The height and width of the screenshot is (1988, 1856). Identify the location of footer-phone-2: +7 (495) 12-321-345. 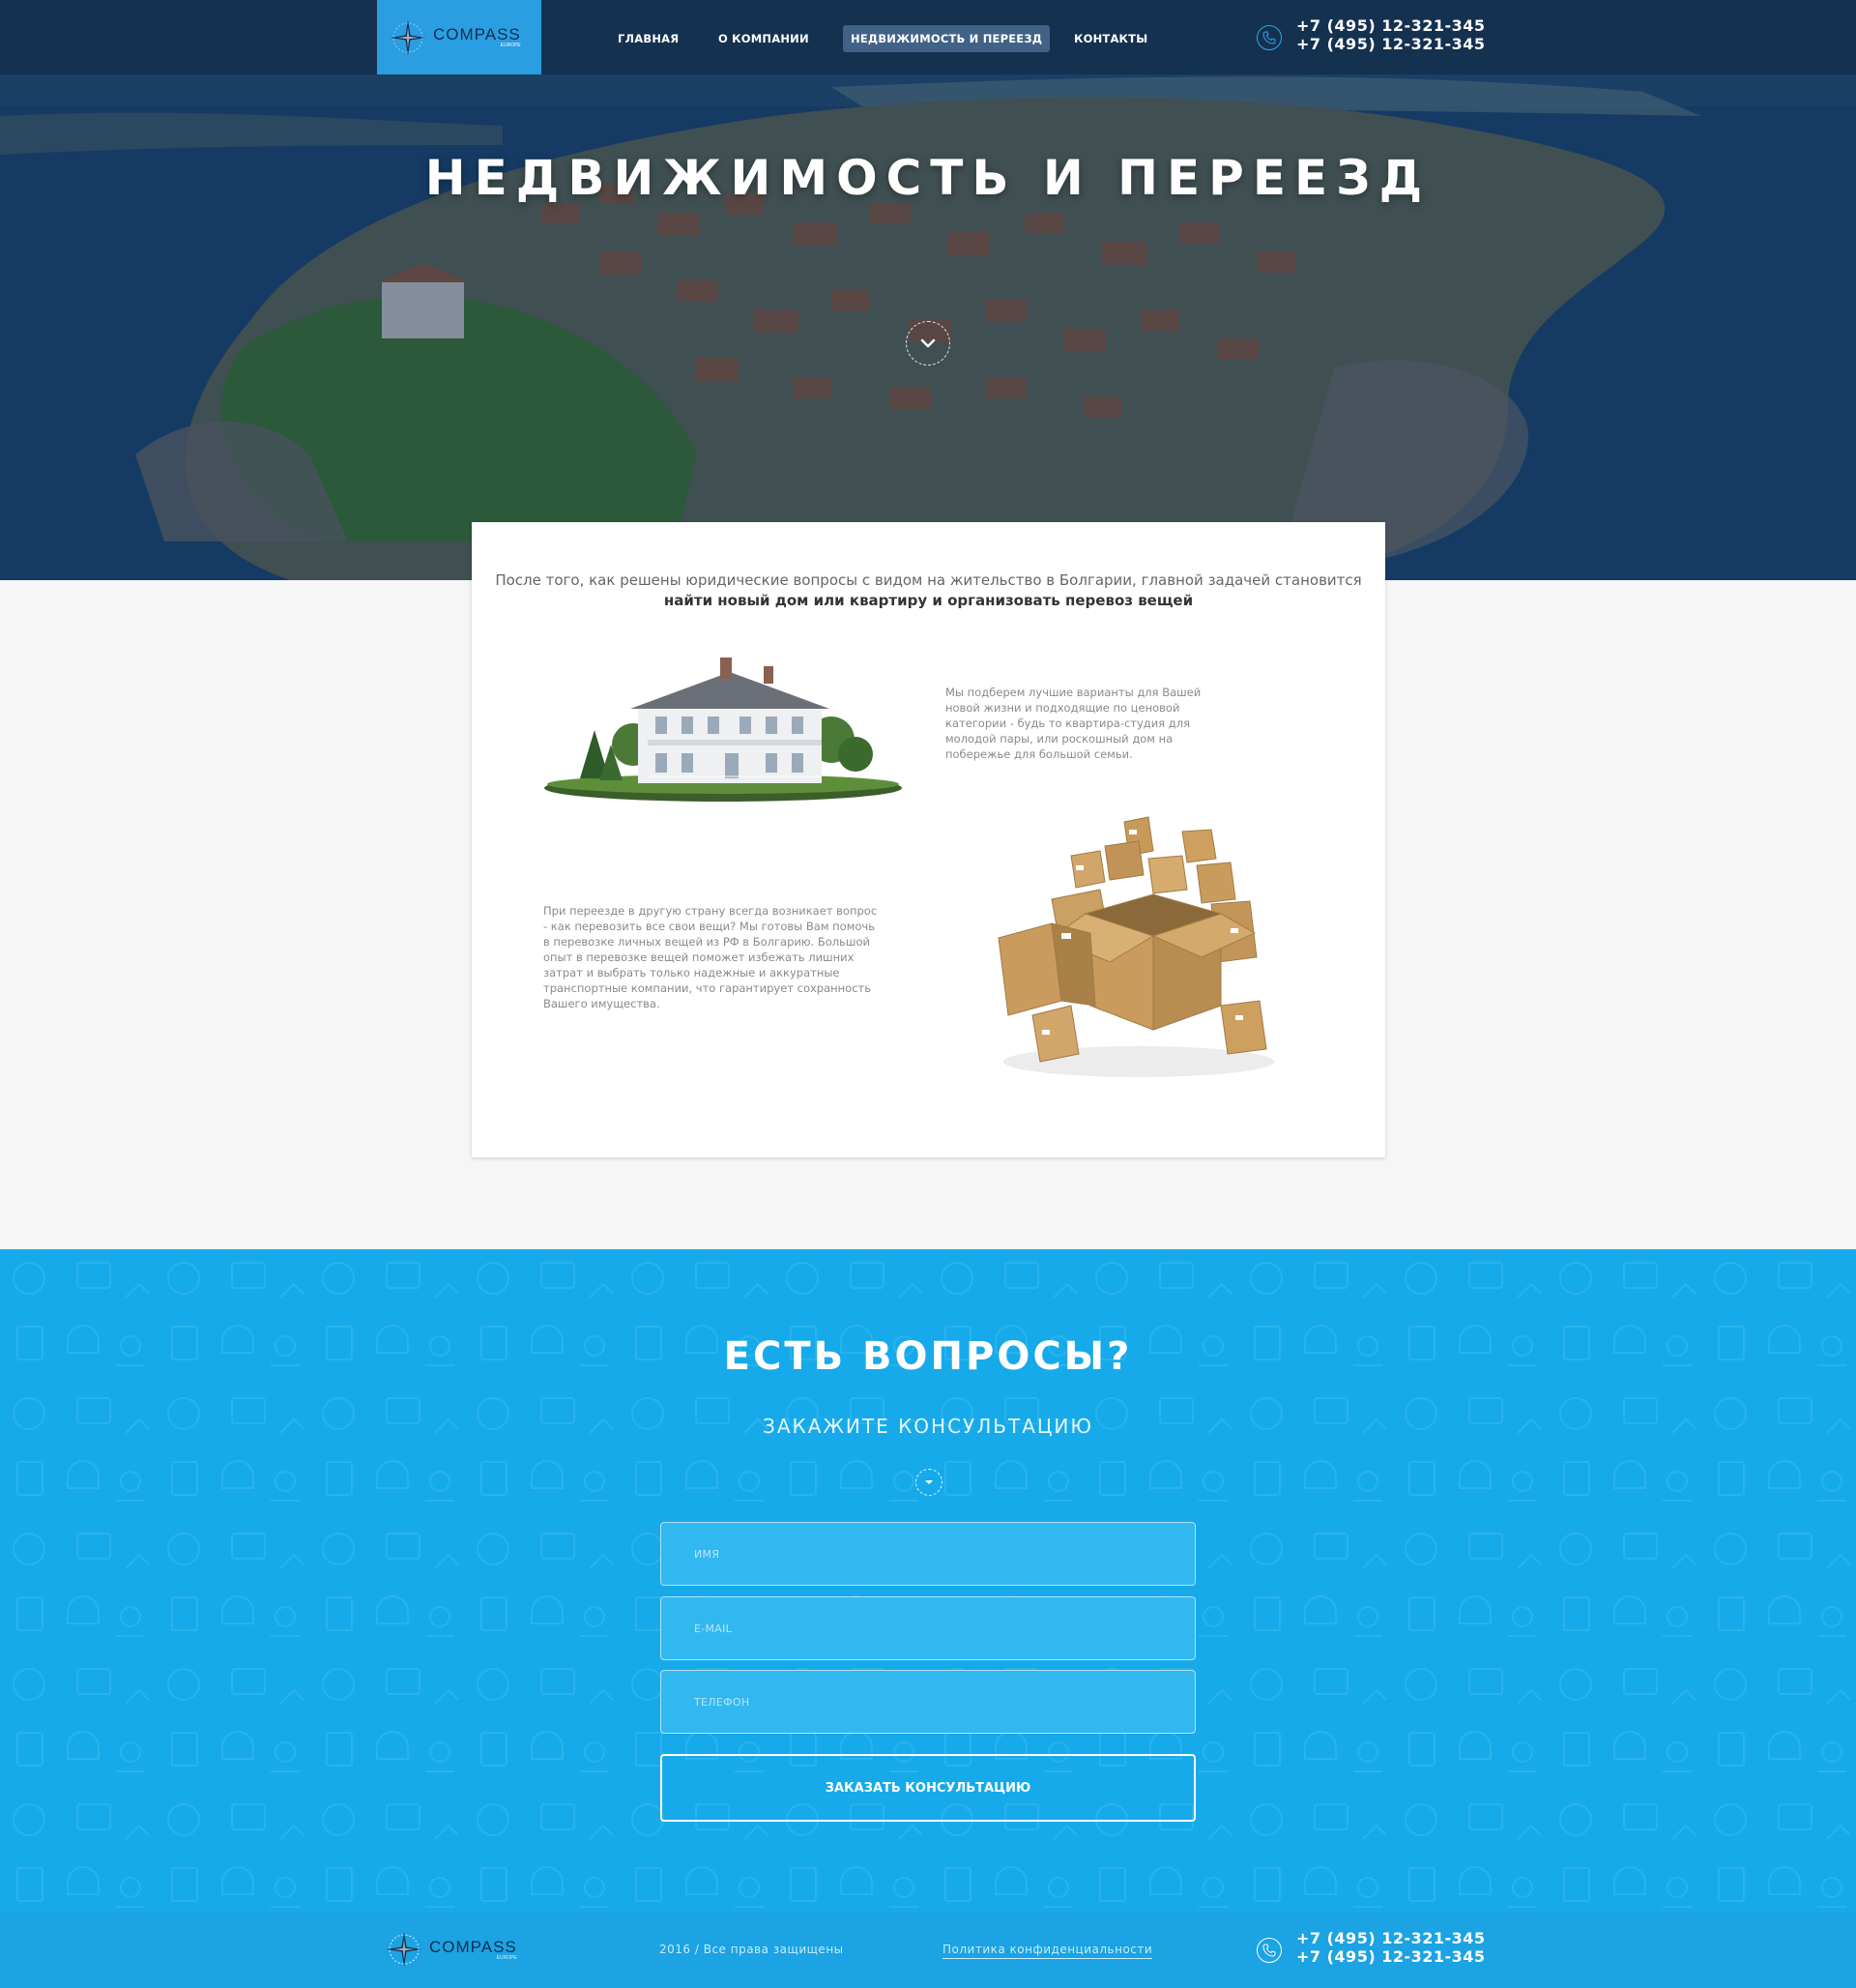
(1391, 1956).